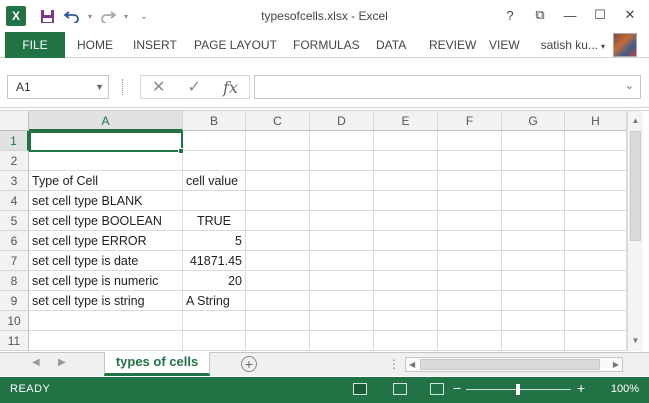  What do you see at coordinates (625, 389) in the screenshot?
I see `zoom-level: 100%` at bounding box center [625, 389].